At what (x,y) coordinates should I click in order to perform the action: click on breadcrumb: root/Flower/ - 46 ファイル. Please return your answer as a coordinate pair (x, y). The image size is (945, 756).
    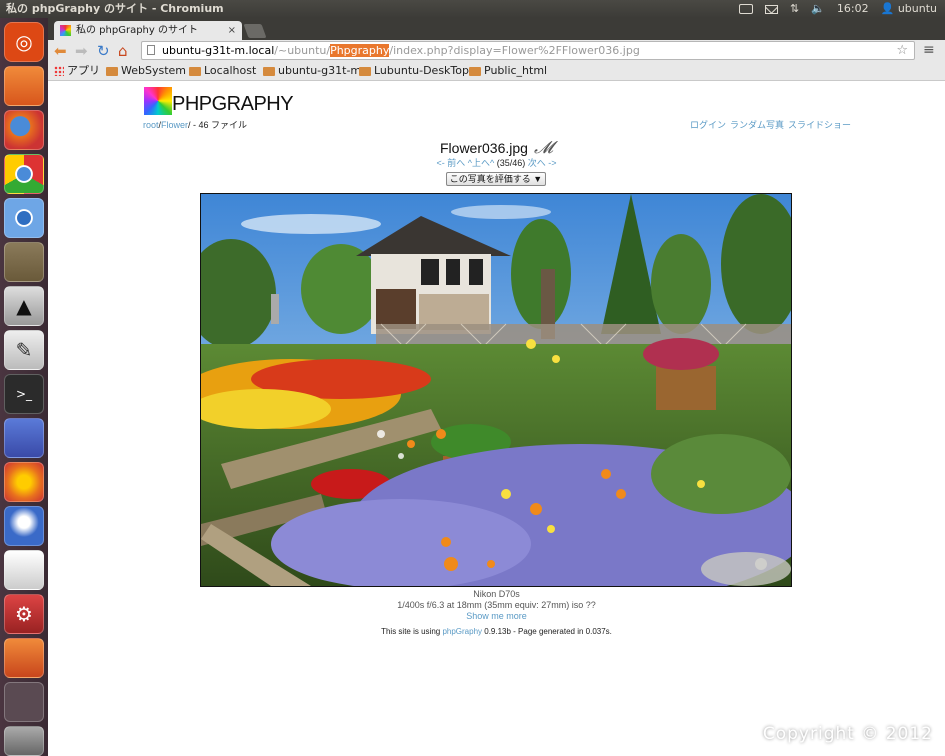
    Looking at the image, I should click on (195, 124).